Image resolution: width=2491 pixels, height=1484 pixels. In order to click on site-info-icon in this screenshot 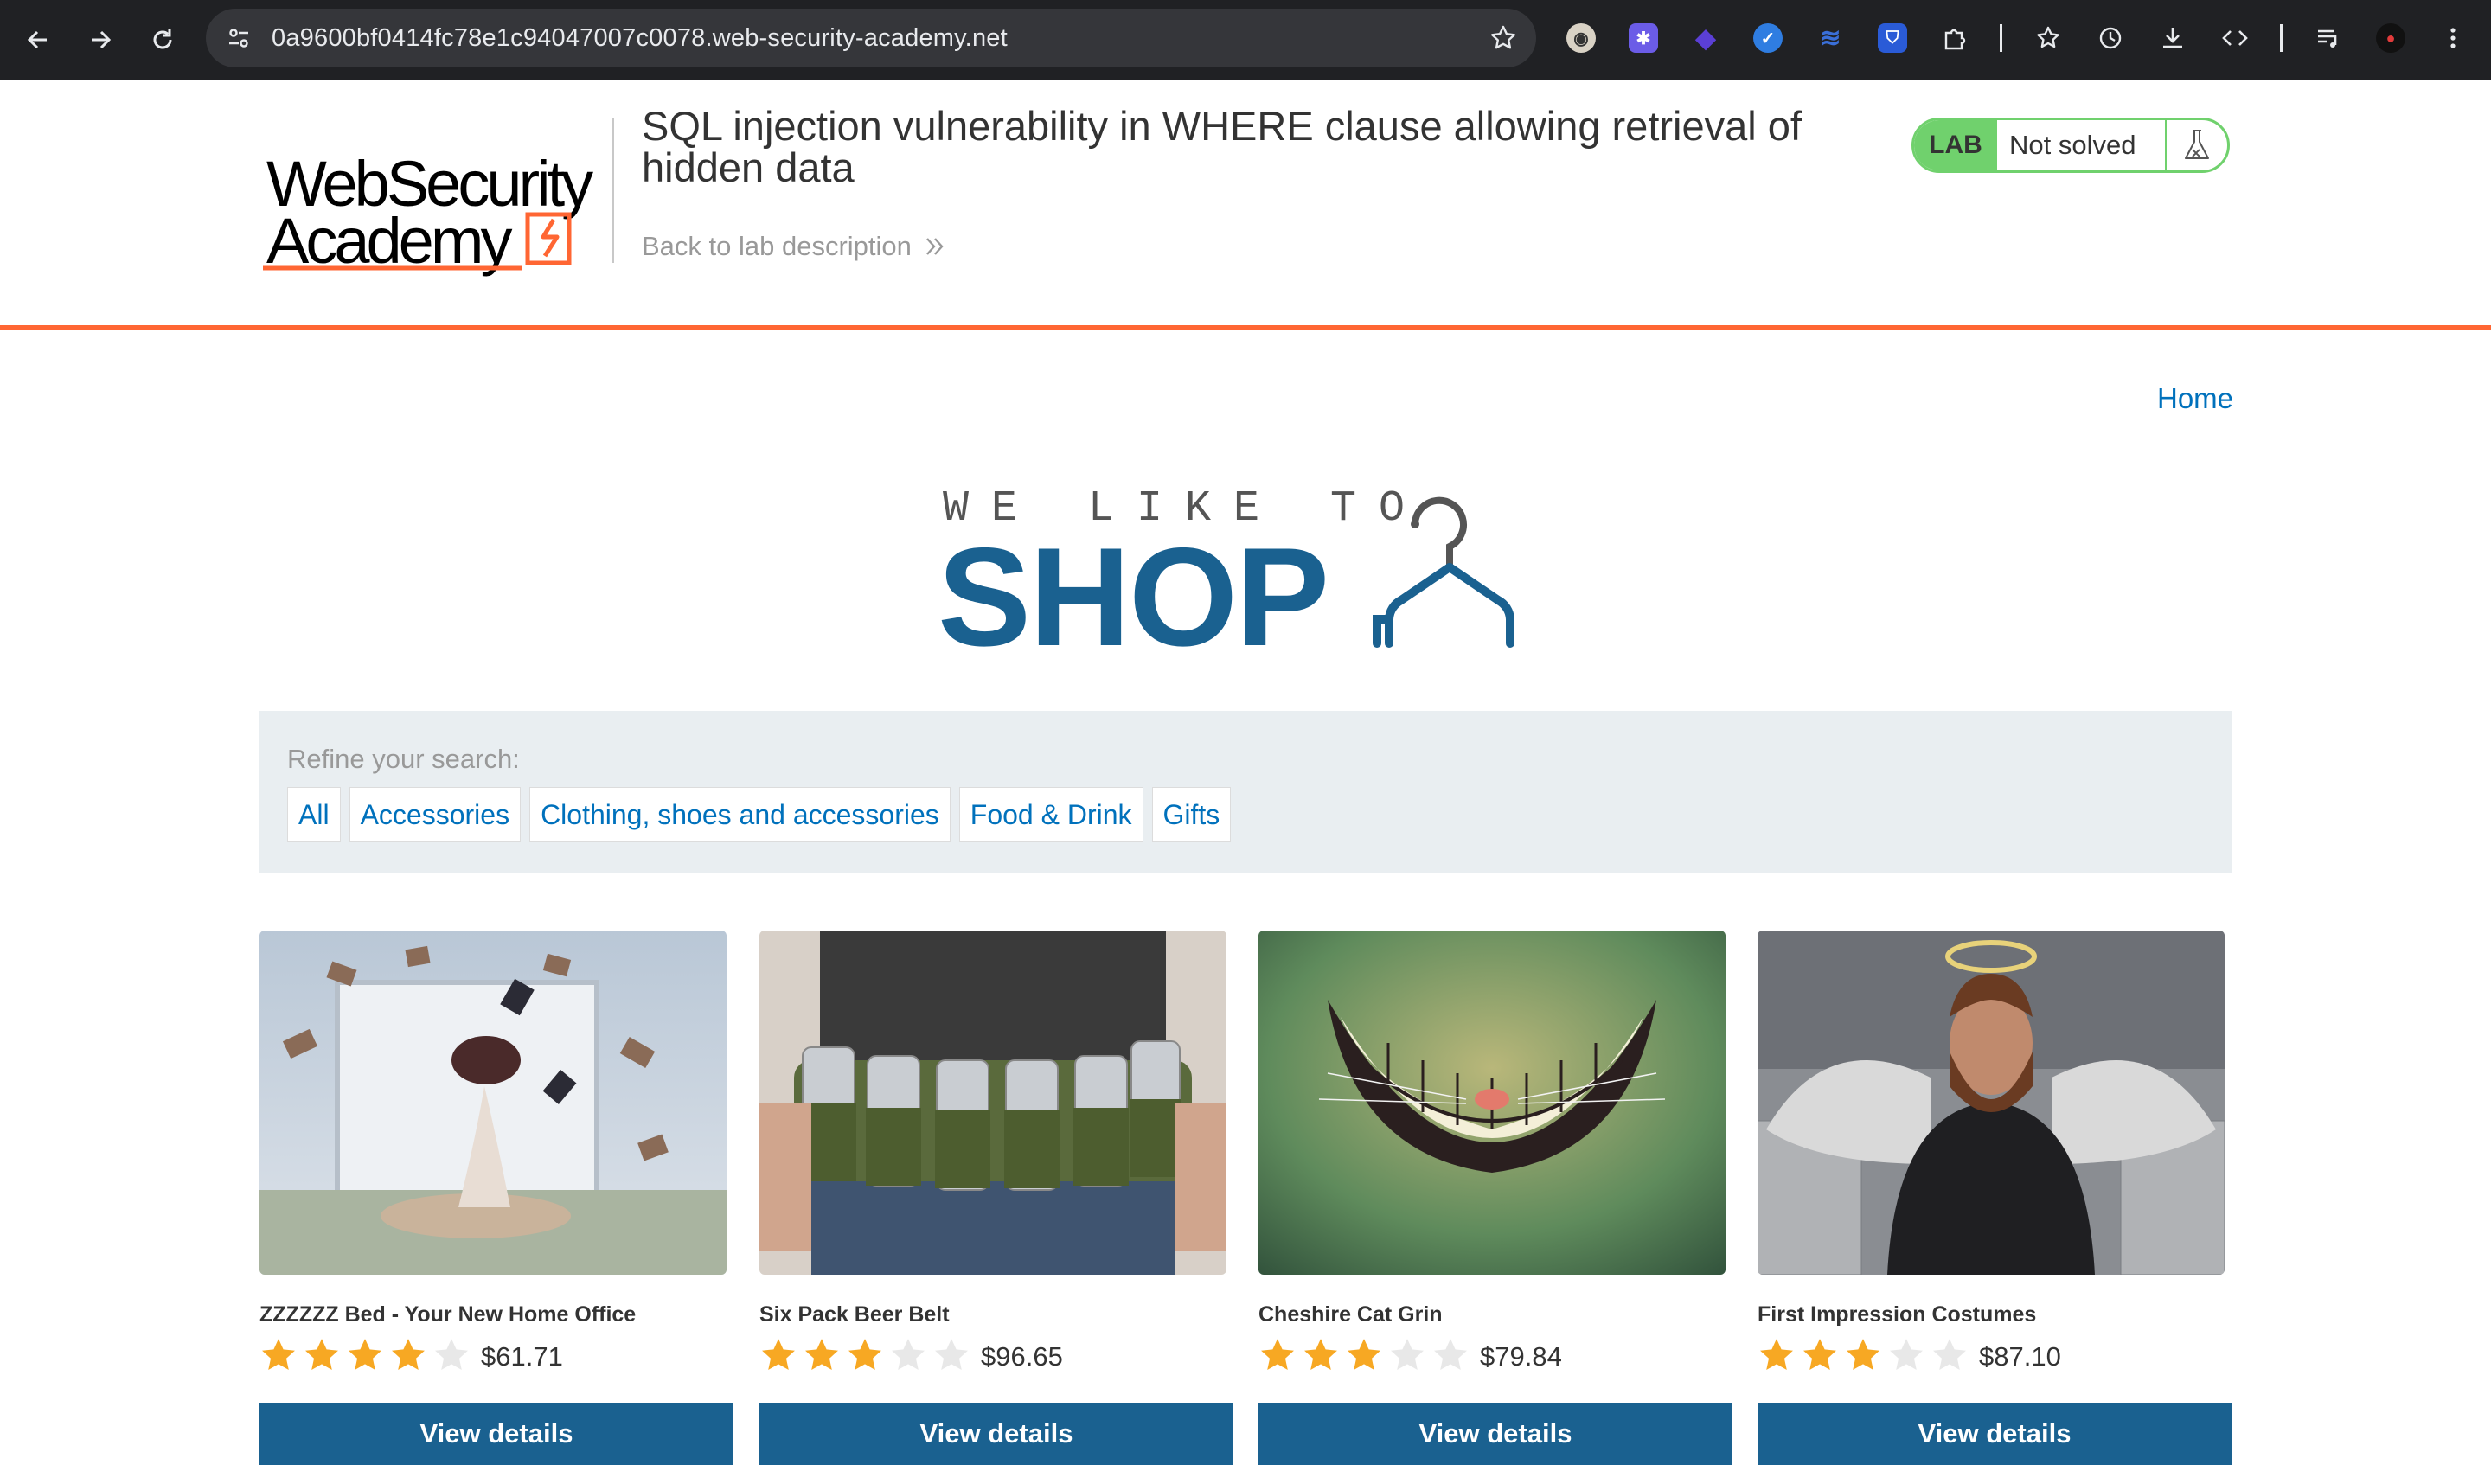, I will do `click(238, 38)`.